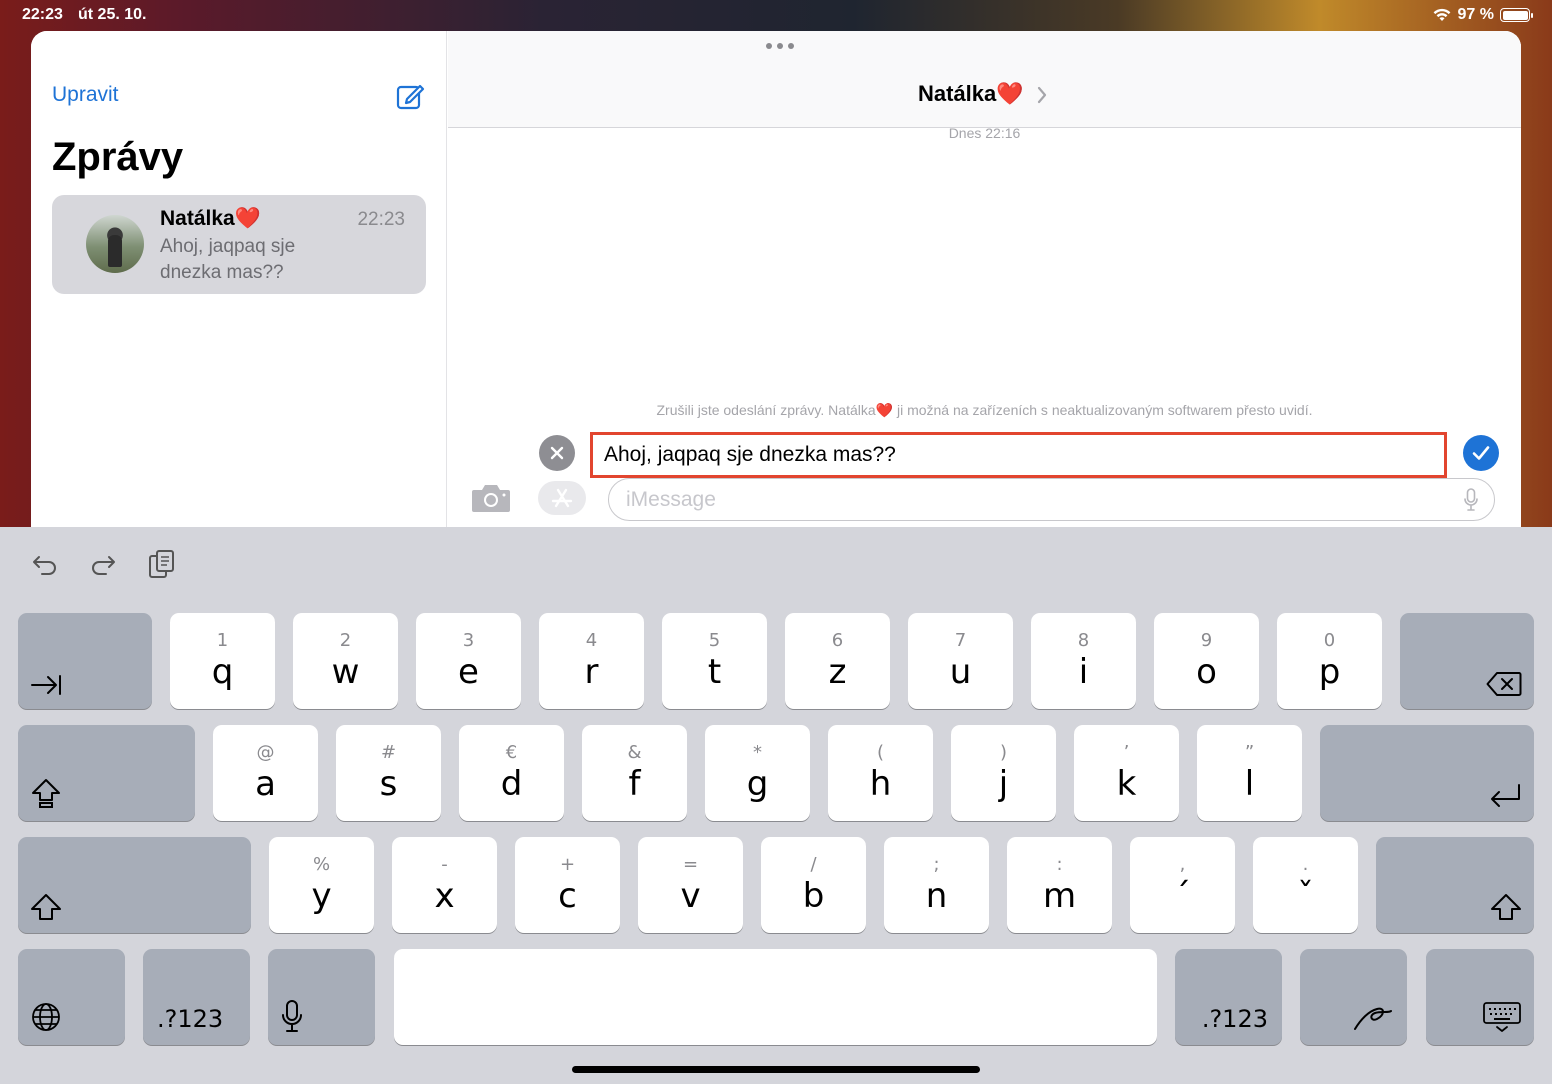 The height and width of the screenshot is (1084, 1552). I want to click on message-timestamp: Dnes 22:16, so click(984, 133).